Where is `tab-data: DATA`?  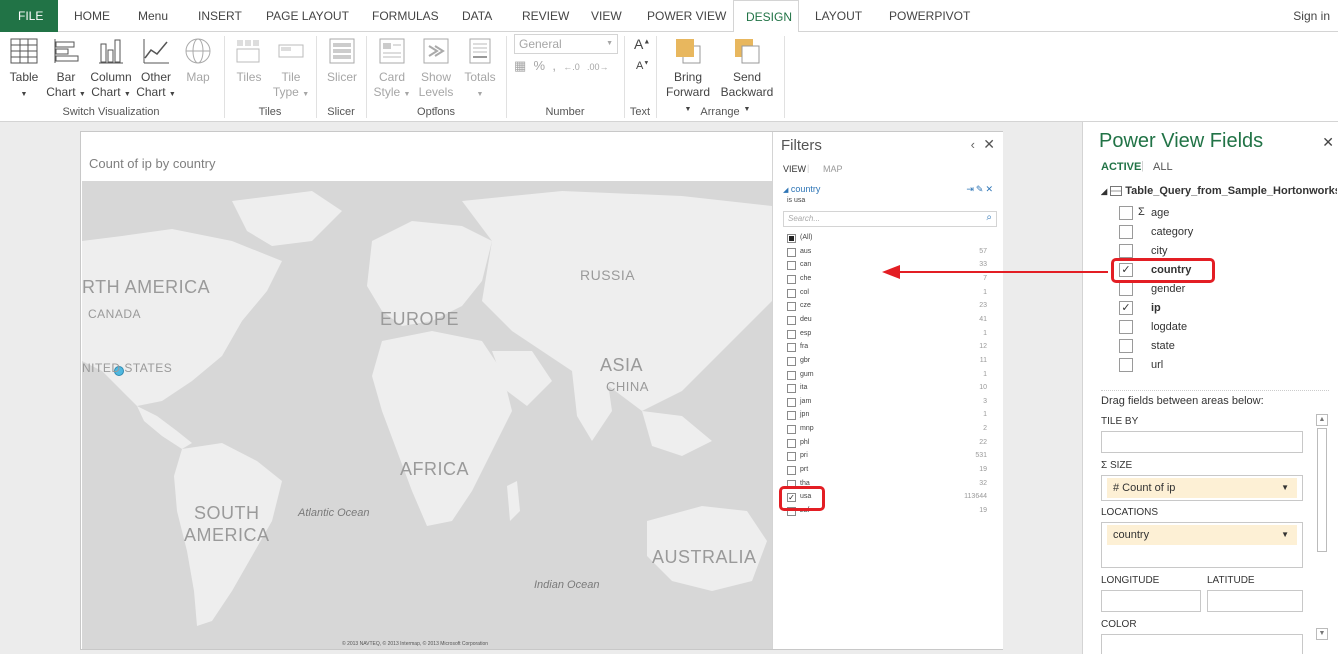
tab-data: DATA is located at coordinates (477, 16).